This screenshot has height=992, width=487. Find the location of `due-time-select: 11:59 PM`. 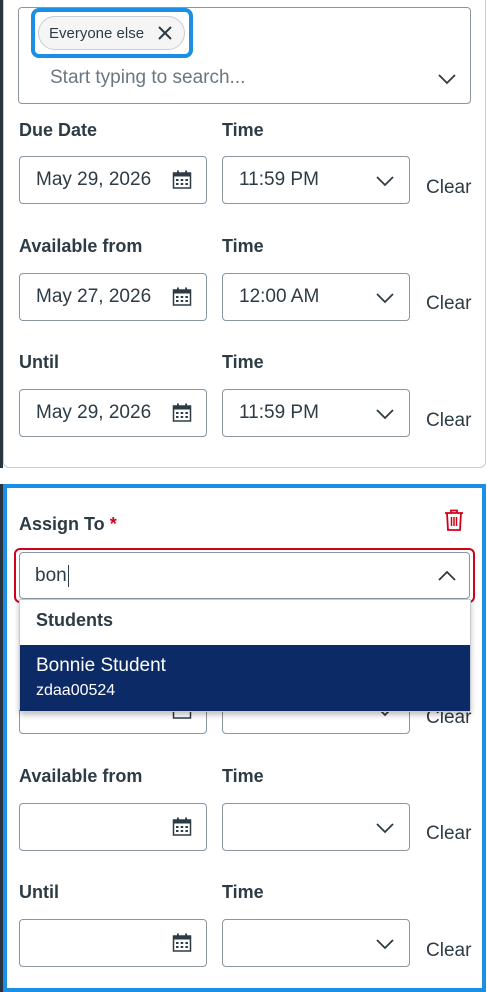

due-time-select: 11:59 PM is located at coordinates (316, 180).